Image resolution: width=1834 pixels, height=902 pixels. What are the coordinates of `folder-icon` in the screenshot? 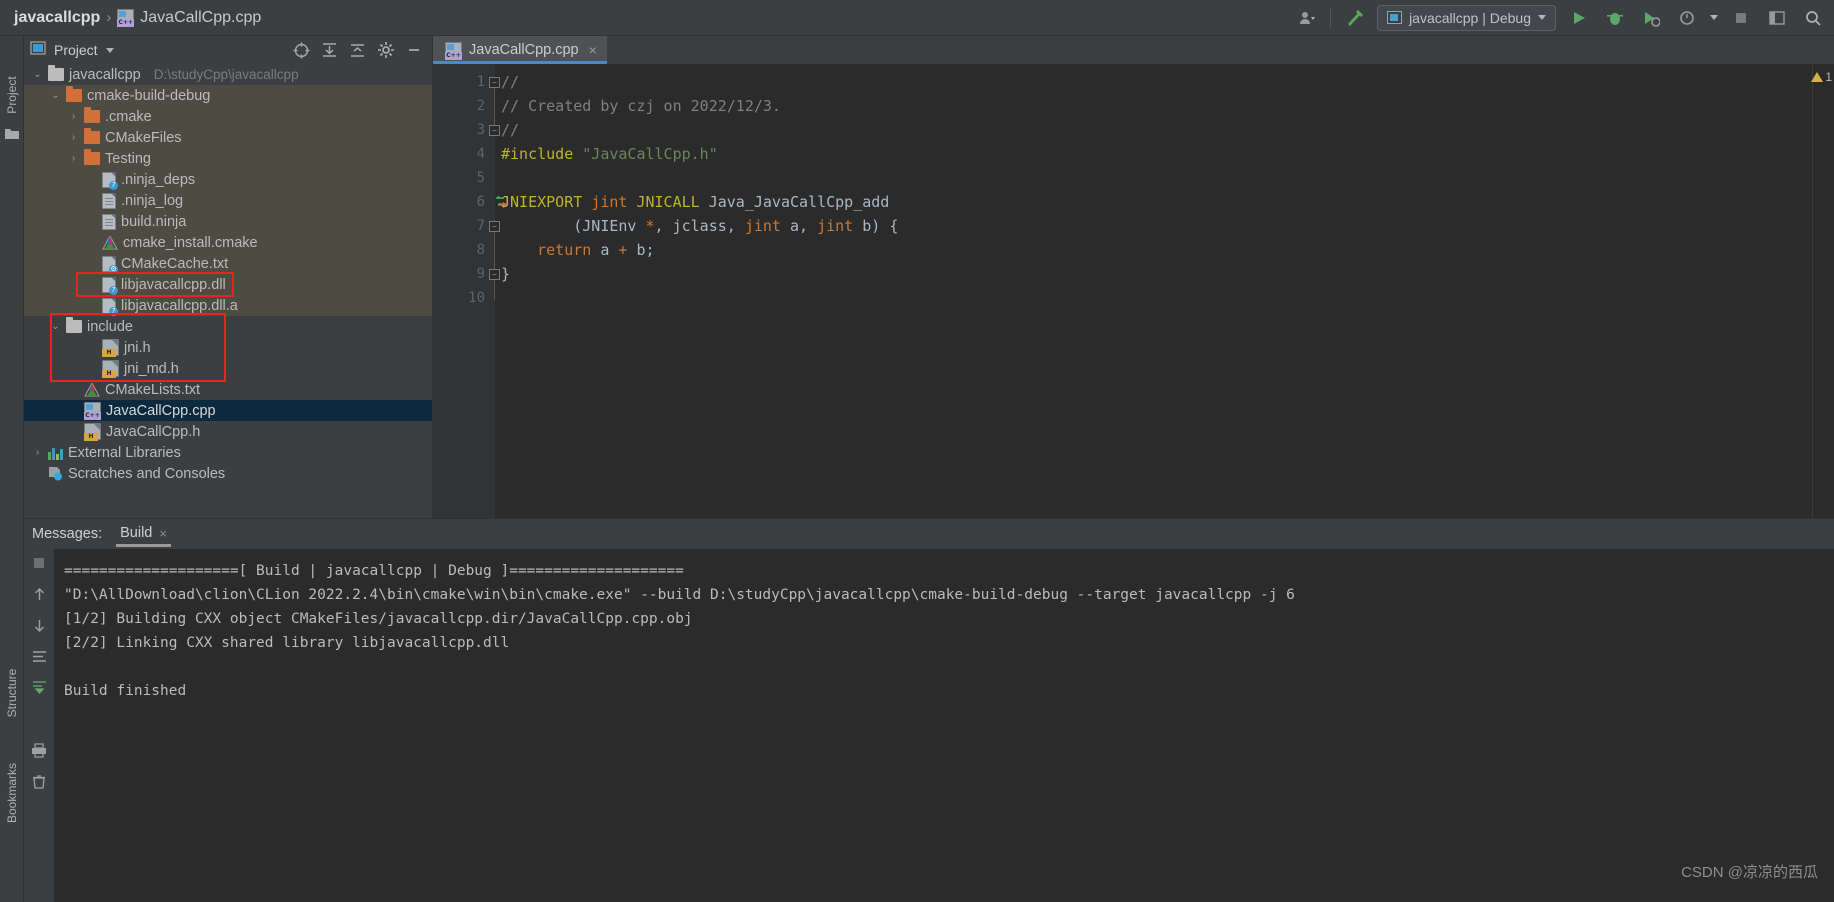 It's located at (92, 136).